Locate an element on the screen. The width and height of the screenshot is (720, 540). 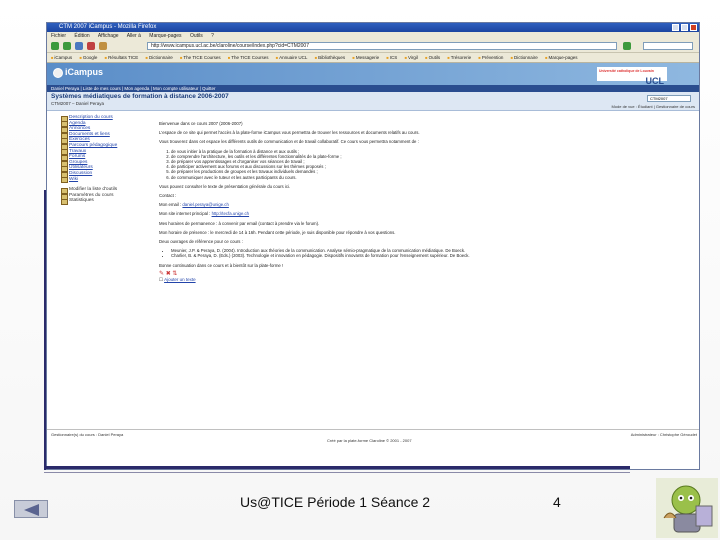
ucl-logo: Université catholique de Louvain UCL is located at coordinates (632, 76).